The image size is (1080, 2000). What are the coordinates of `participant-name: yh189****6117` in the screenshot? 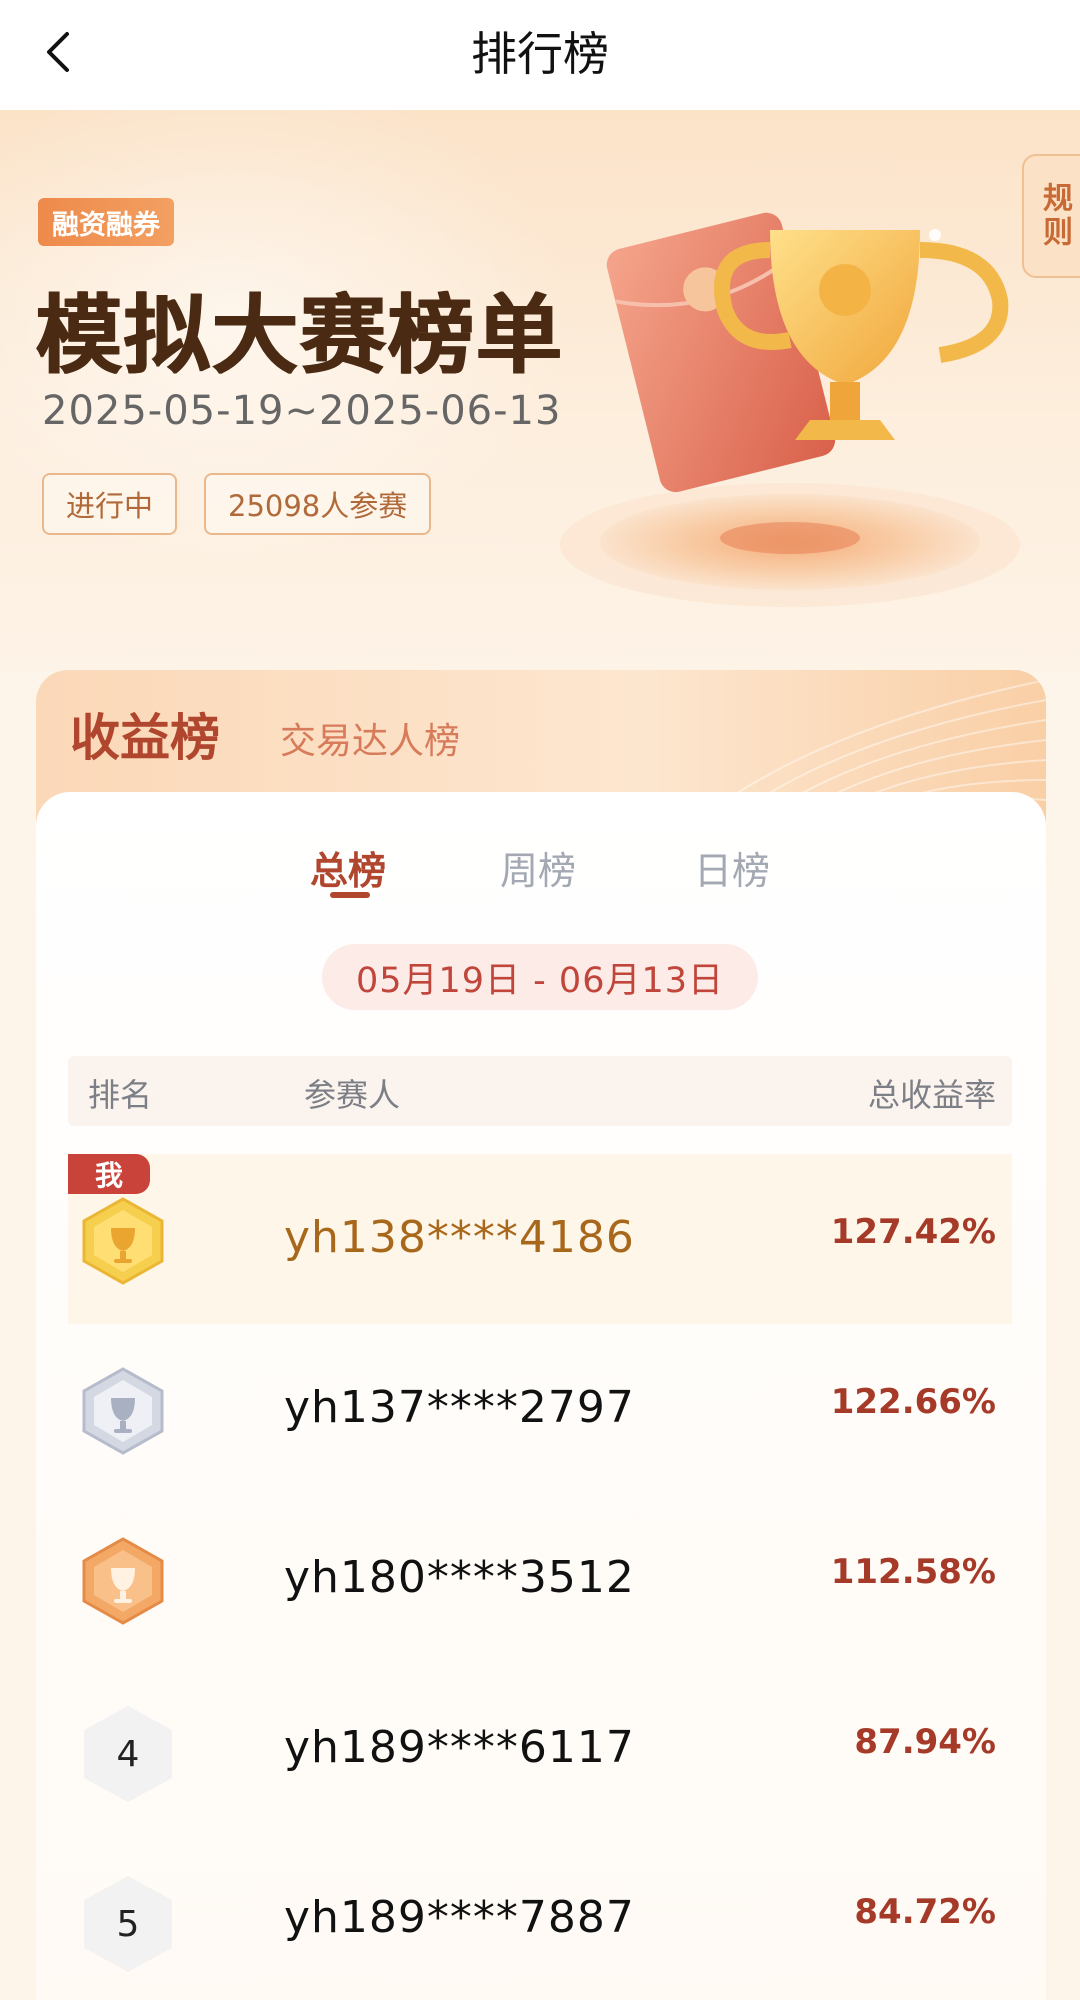 It's located at (459, 1747).